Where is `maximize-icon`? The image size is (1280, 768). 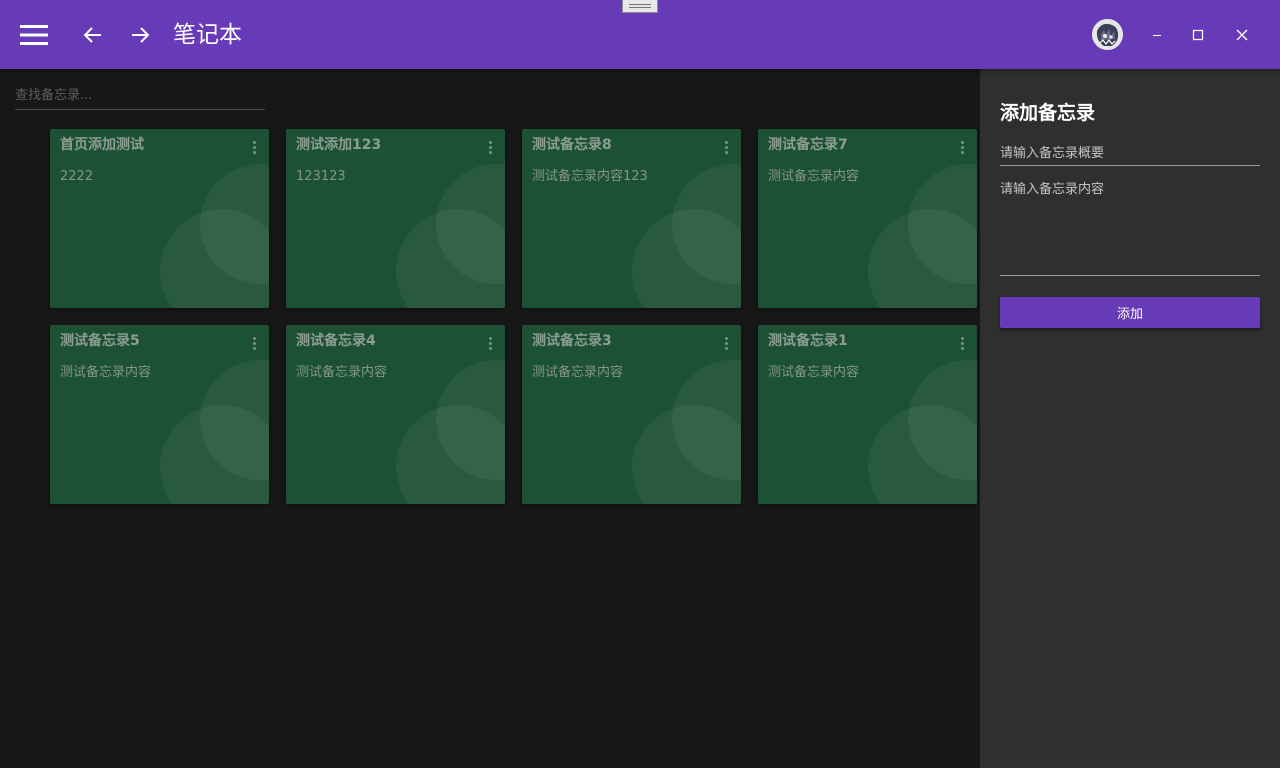 maximize-icon is located at coordinates (1198, 35).